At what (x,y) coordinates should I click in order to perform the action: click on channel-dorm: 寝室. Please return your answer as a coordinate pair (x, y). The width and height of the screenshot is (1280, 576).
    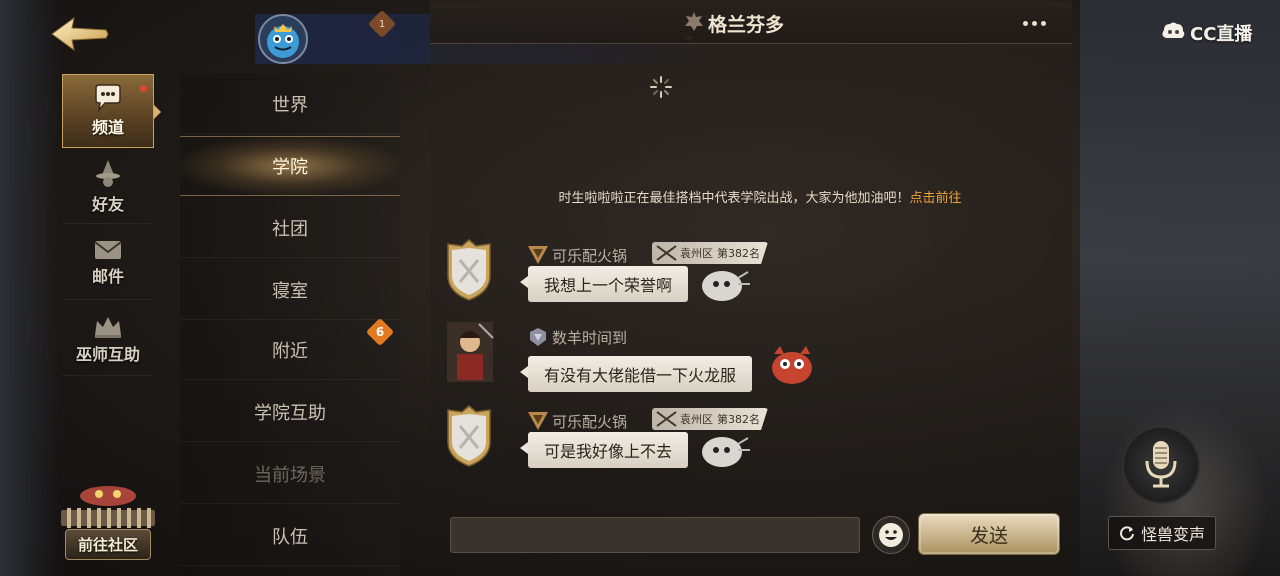
    Looking at the image, I should click on (290, 290).